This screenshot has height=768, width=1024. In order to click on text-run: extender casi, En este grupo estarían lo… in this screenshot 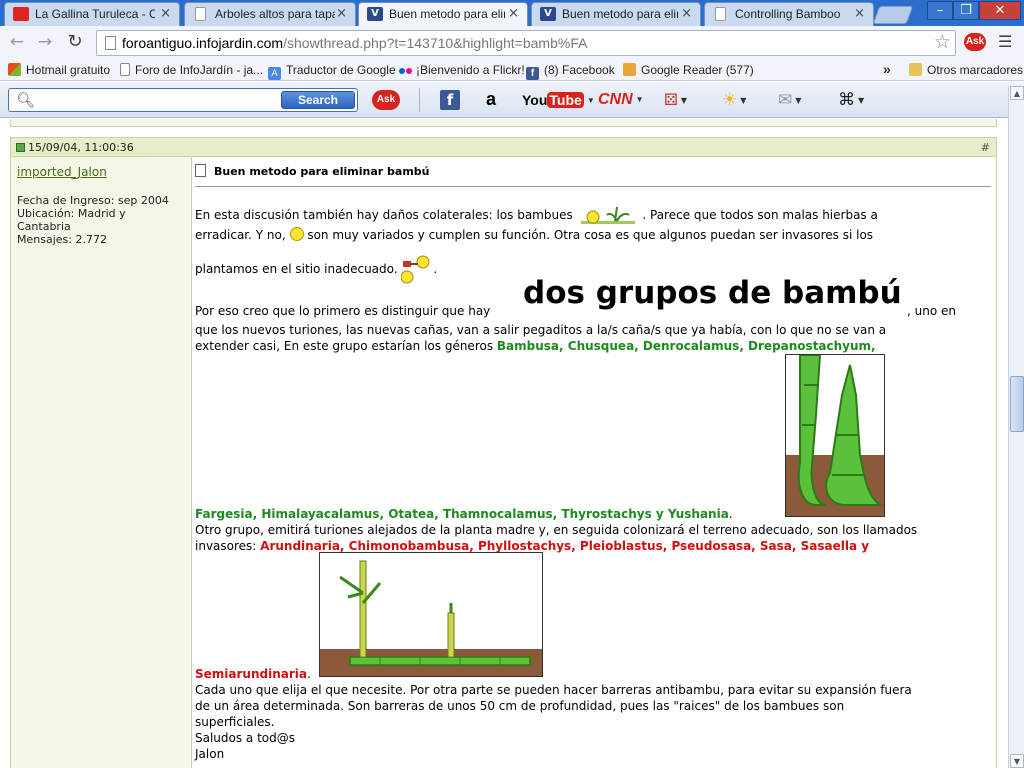, I will do `click(344, 346)`.